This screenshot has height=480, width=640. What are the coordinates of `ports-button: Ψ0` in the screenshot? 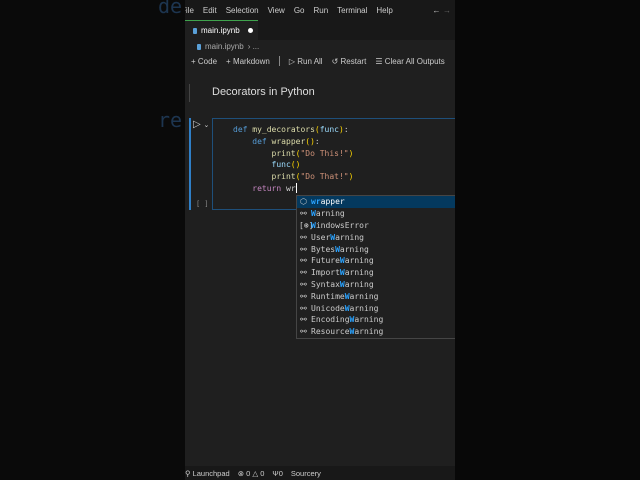 It's located at (277, 473).